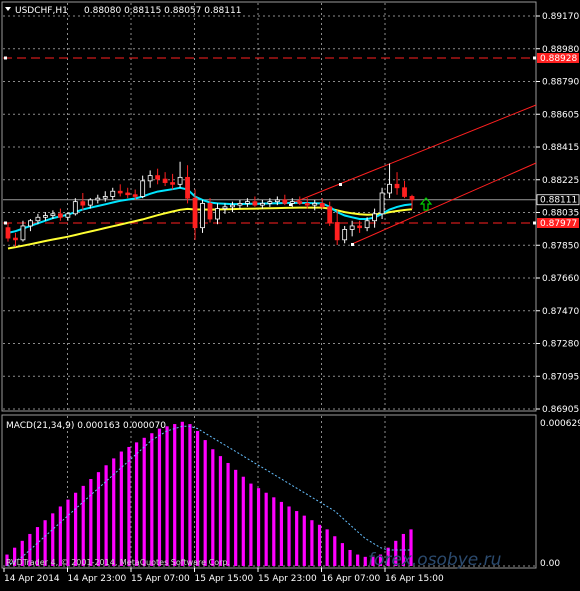 This screenshot has width=580, height=591. I want to click on time-tick-label: 16 Apr 15:00, so click(414, 579).